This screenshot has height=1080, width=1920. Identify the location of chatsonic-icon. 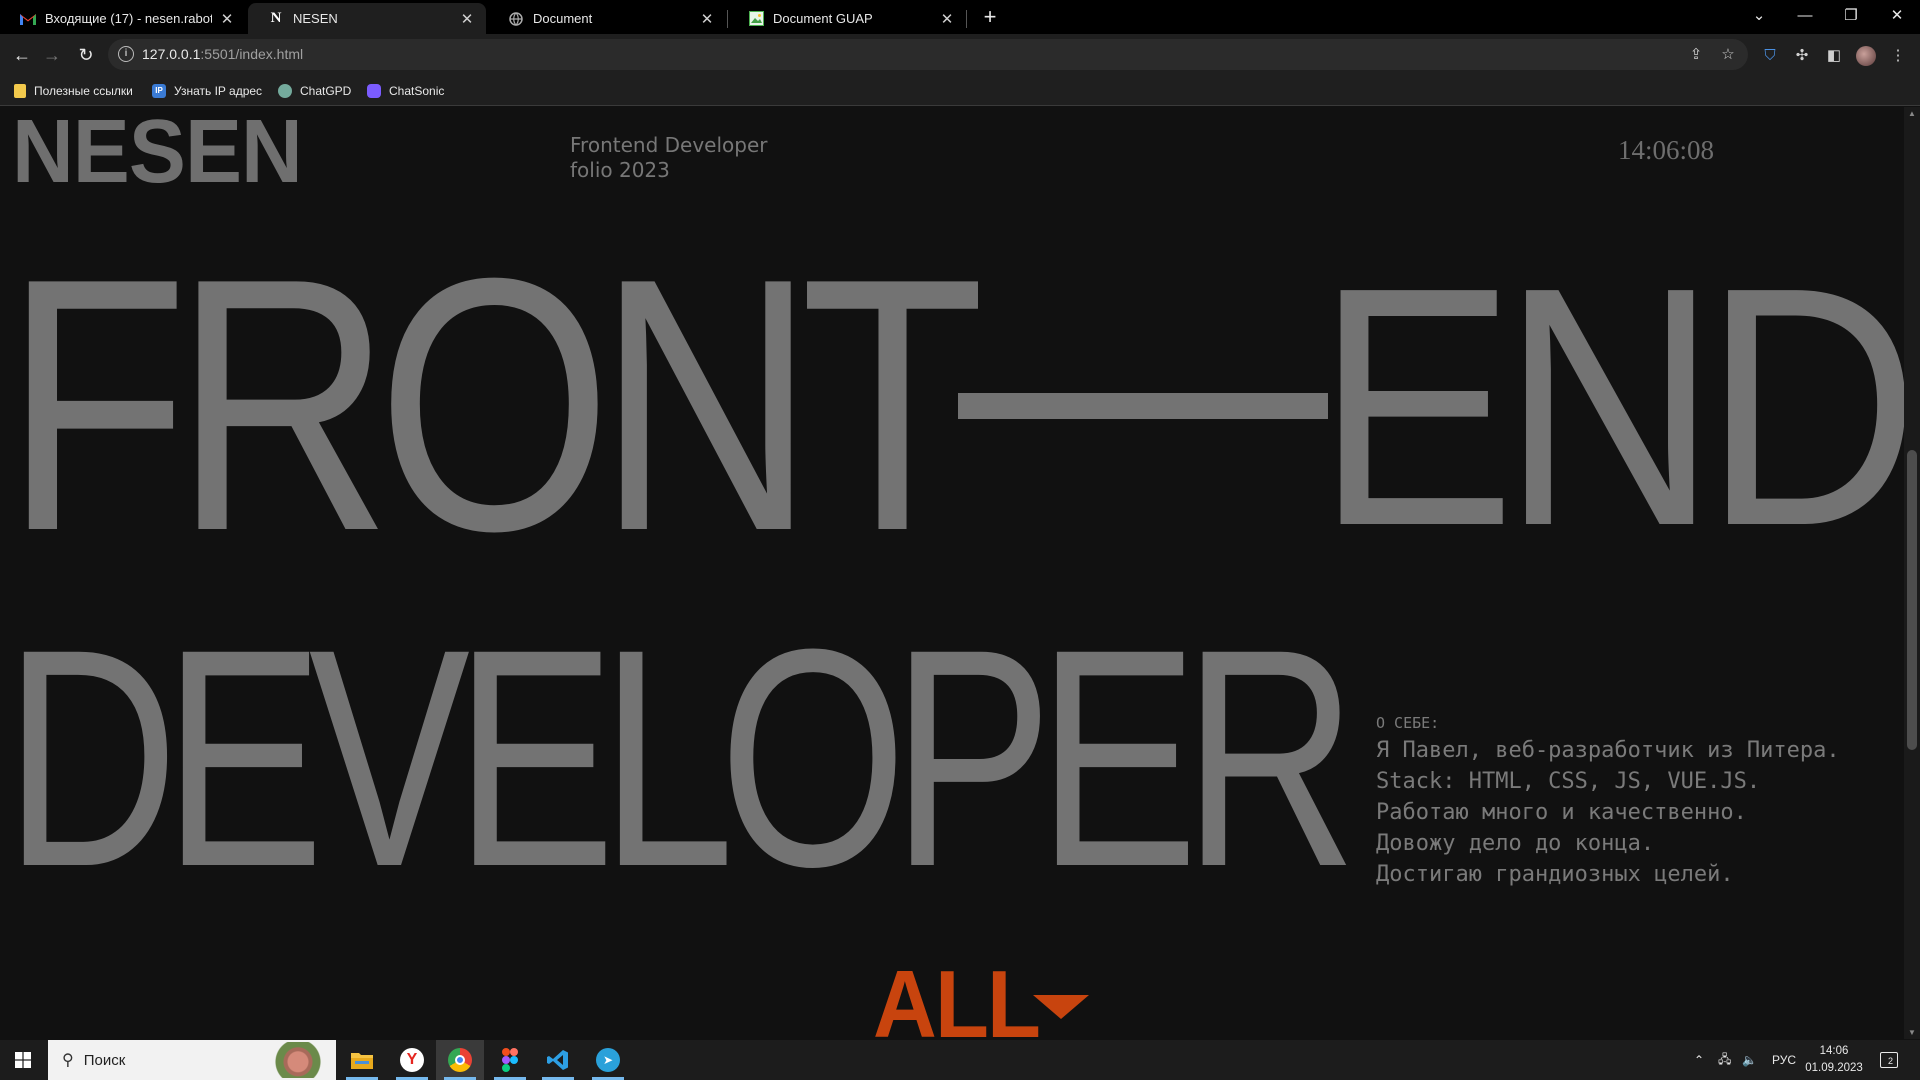
(374, 91).